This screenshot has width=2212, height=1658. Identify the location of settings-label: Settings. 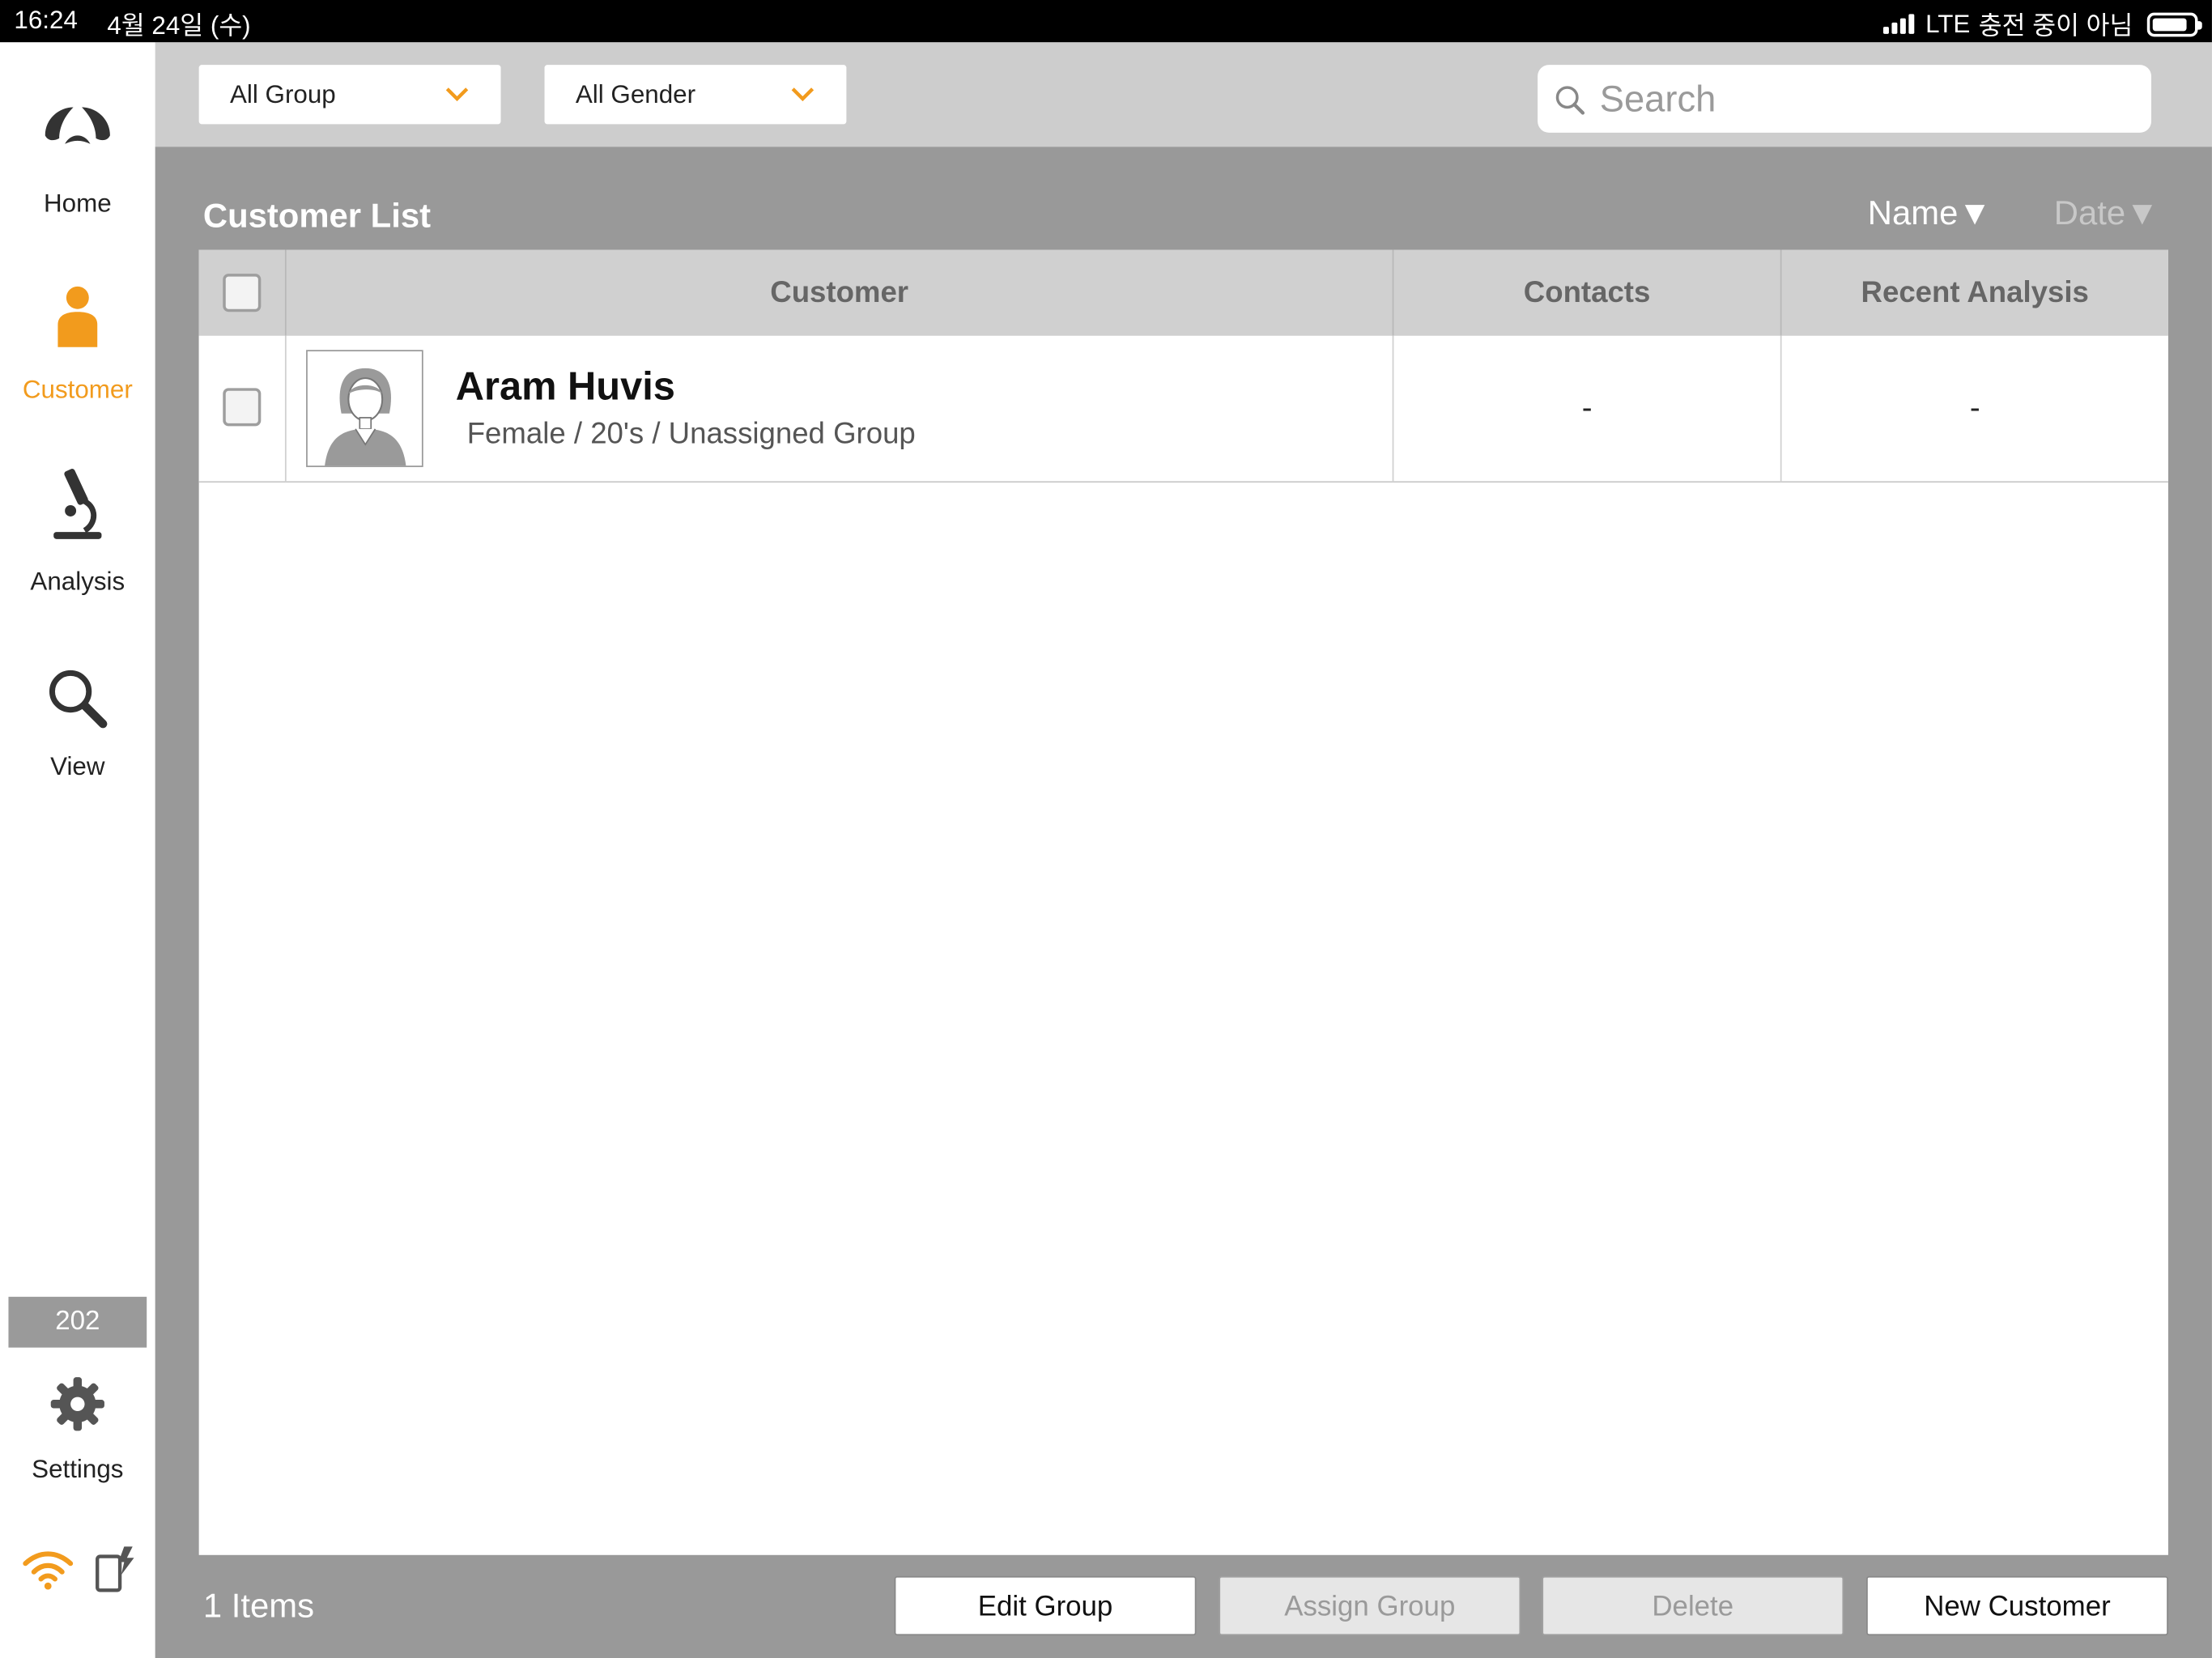
(78, 1469).